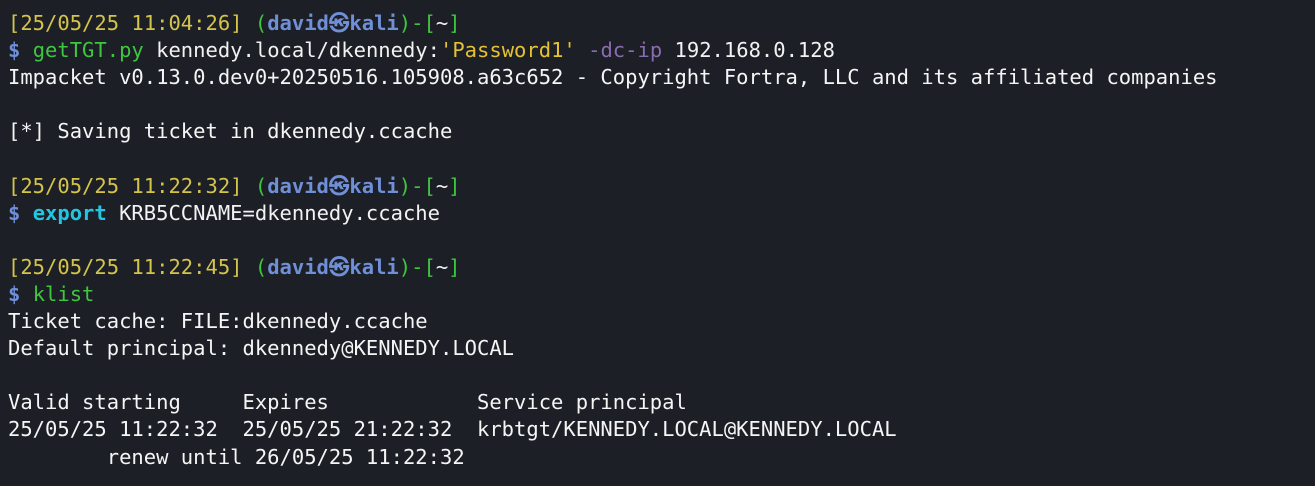 The height and width of the screenshot is (486, 1315). Describe the element at coordinates (661, 23) in the screenshot. I see `prompt-line: [25/05/25 11:04:26] (david㉿kali)-[~]` at that location.